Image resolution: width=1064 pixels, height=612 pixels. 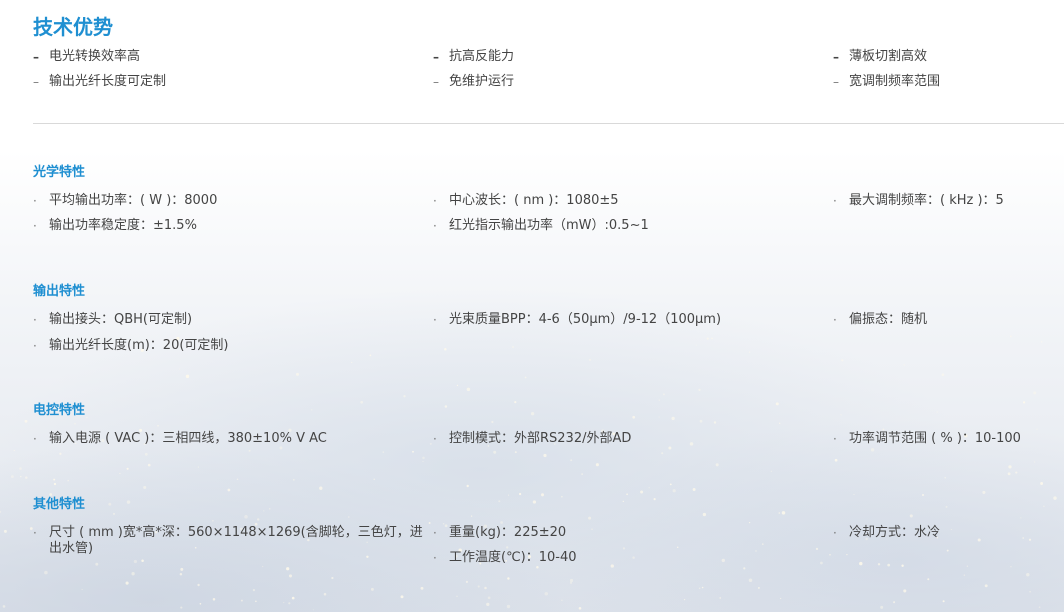 I want to click on advantage-item: – 电光转换效率高, so click(x=86, y=57).